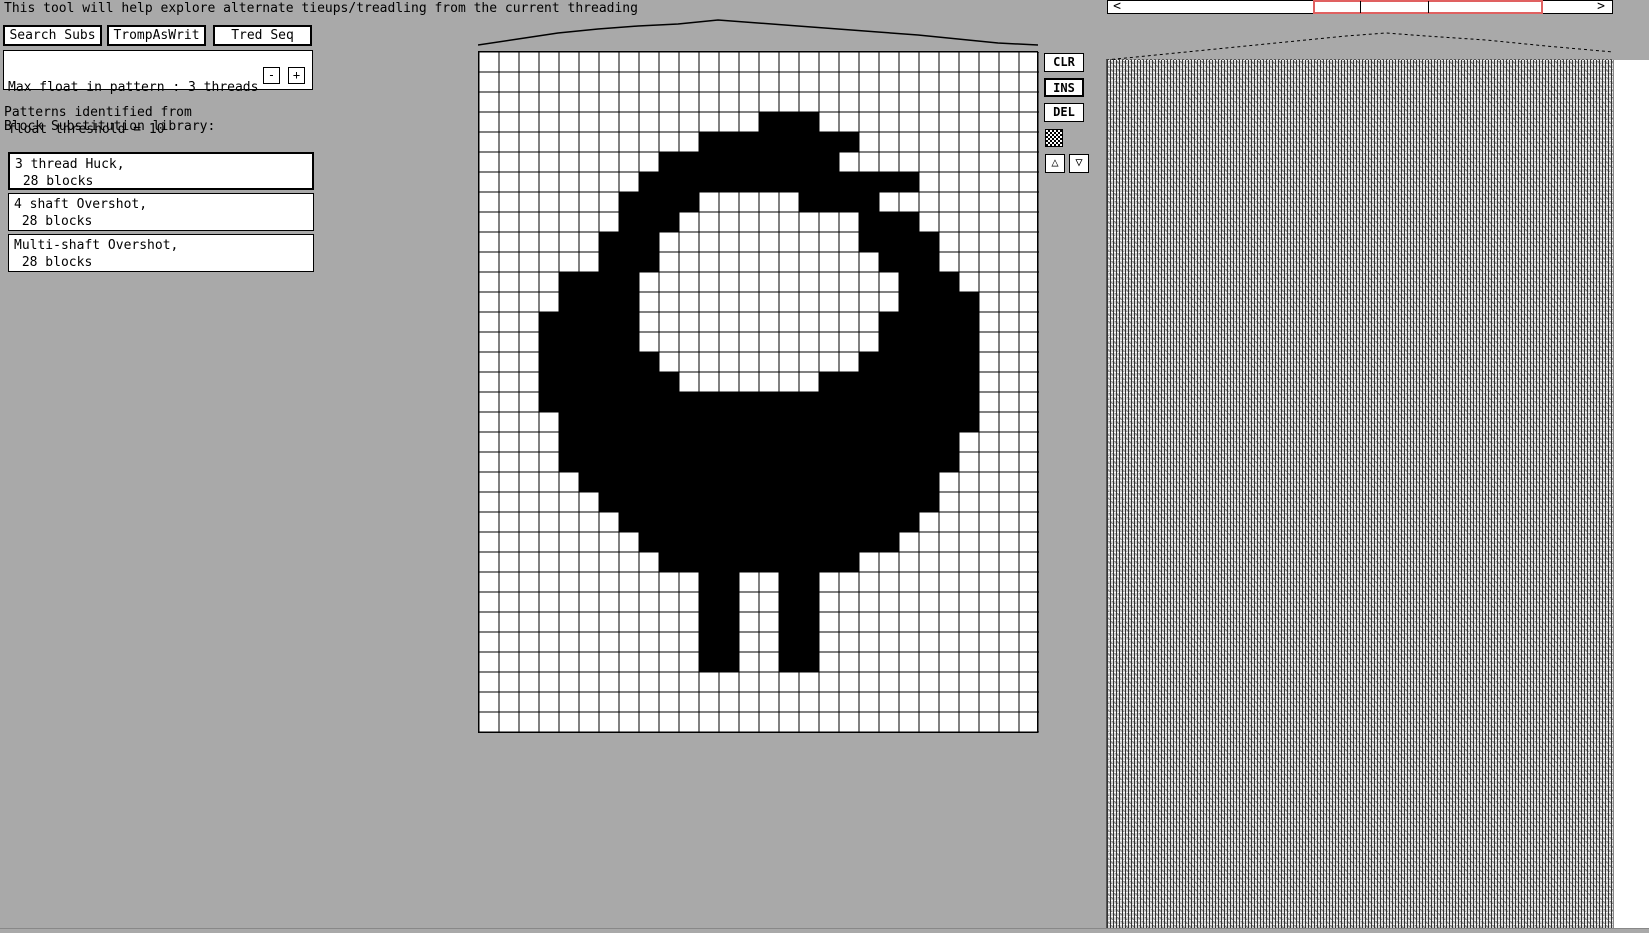  Describe the element at coordinates (1601, 7) in the screenshot. I see `scroll-right-icon: >` at that location.